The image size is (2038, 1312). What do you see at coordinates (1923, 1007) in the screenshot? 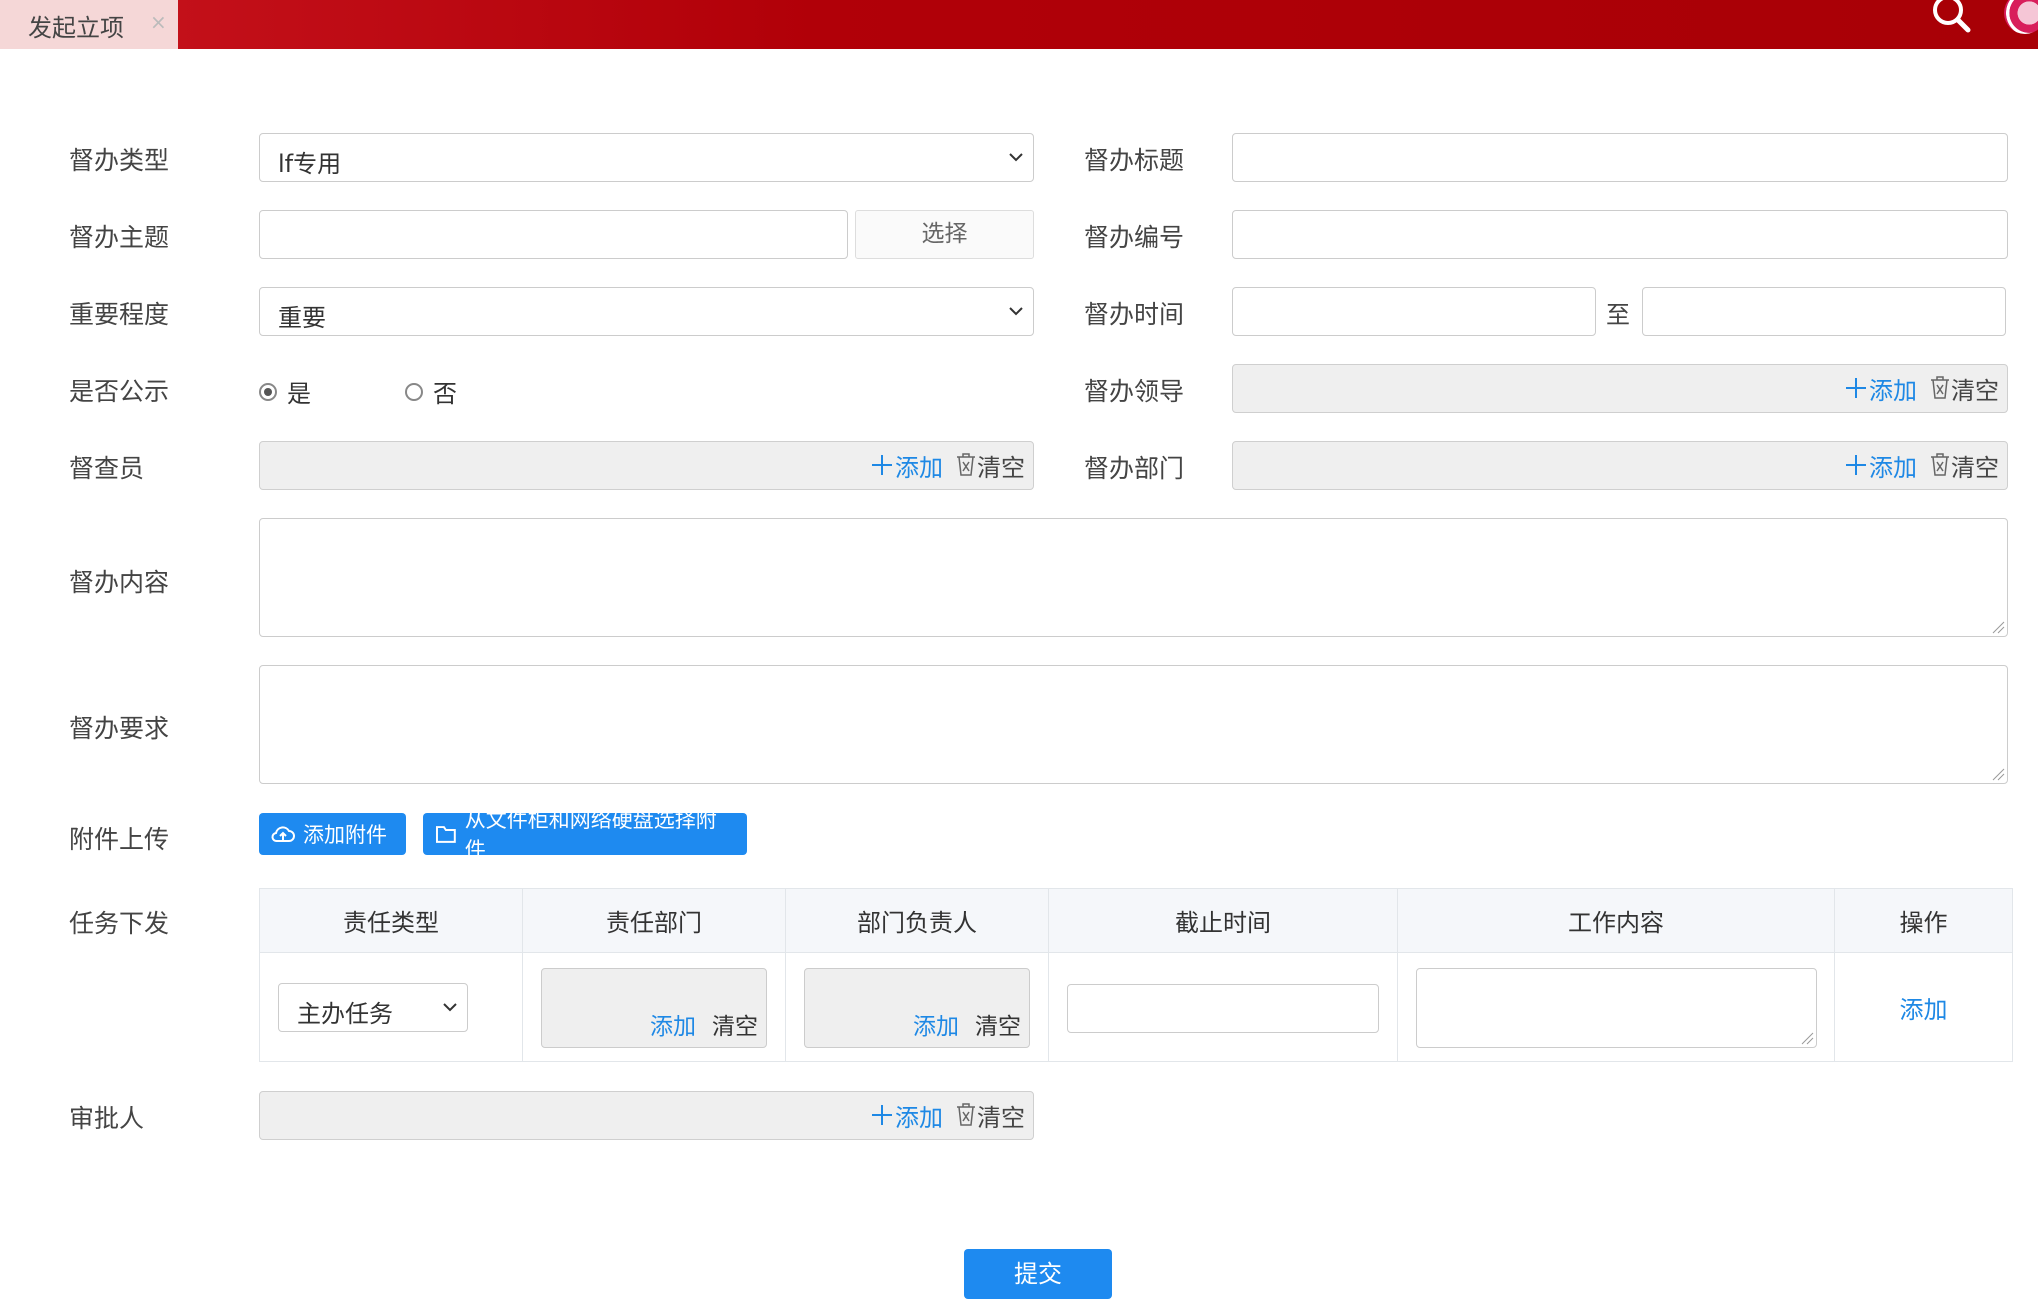
I see `row-add-link: 添加` at bounding box center [1923, 1007].